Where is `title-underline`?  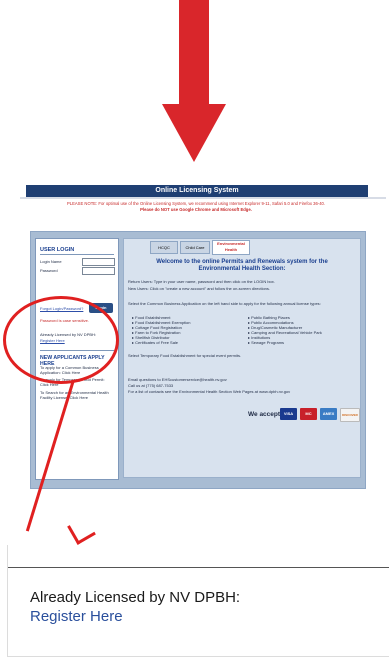 title-underline is located at coordinates (203, 198).